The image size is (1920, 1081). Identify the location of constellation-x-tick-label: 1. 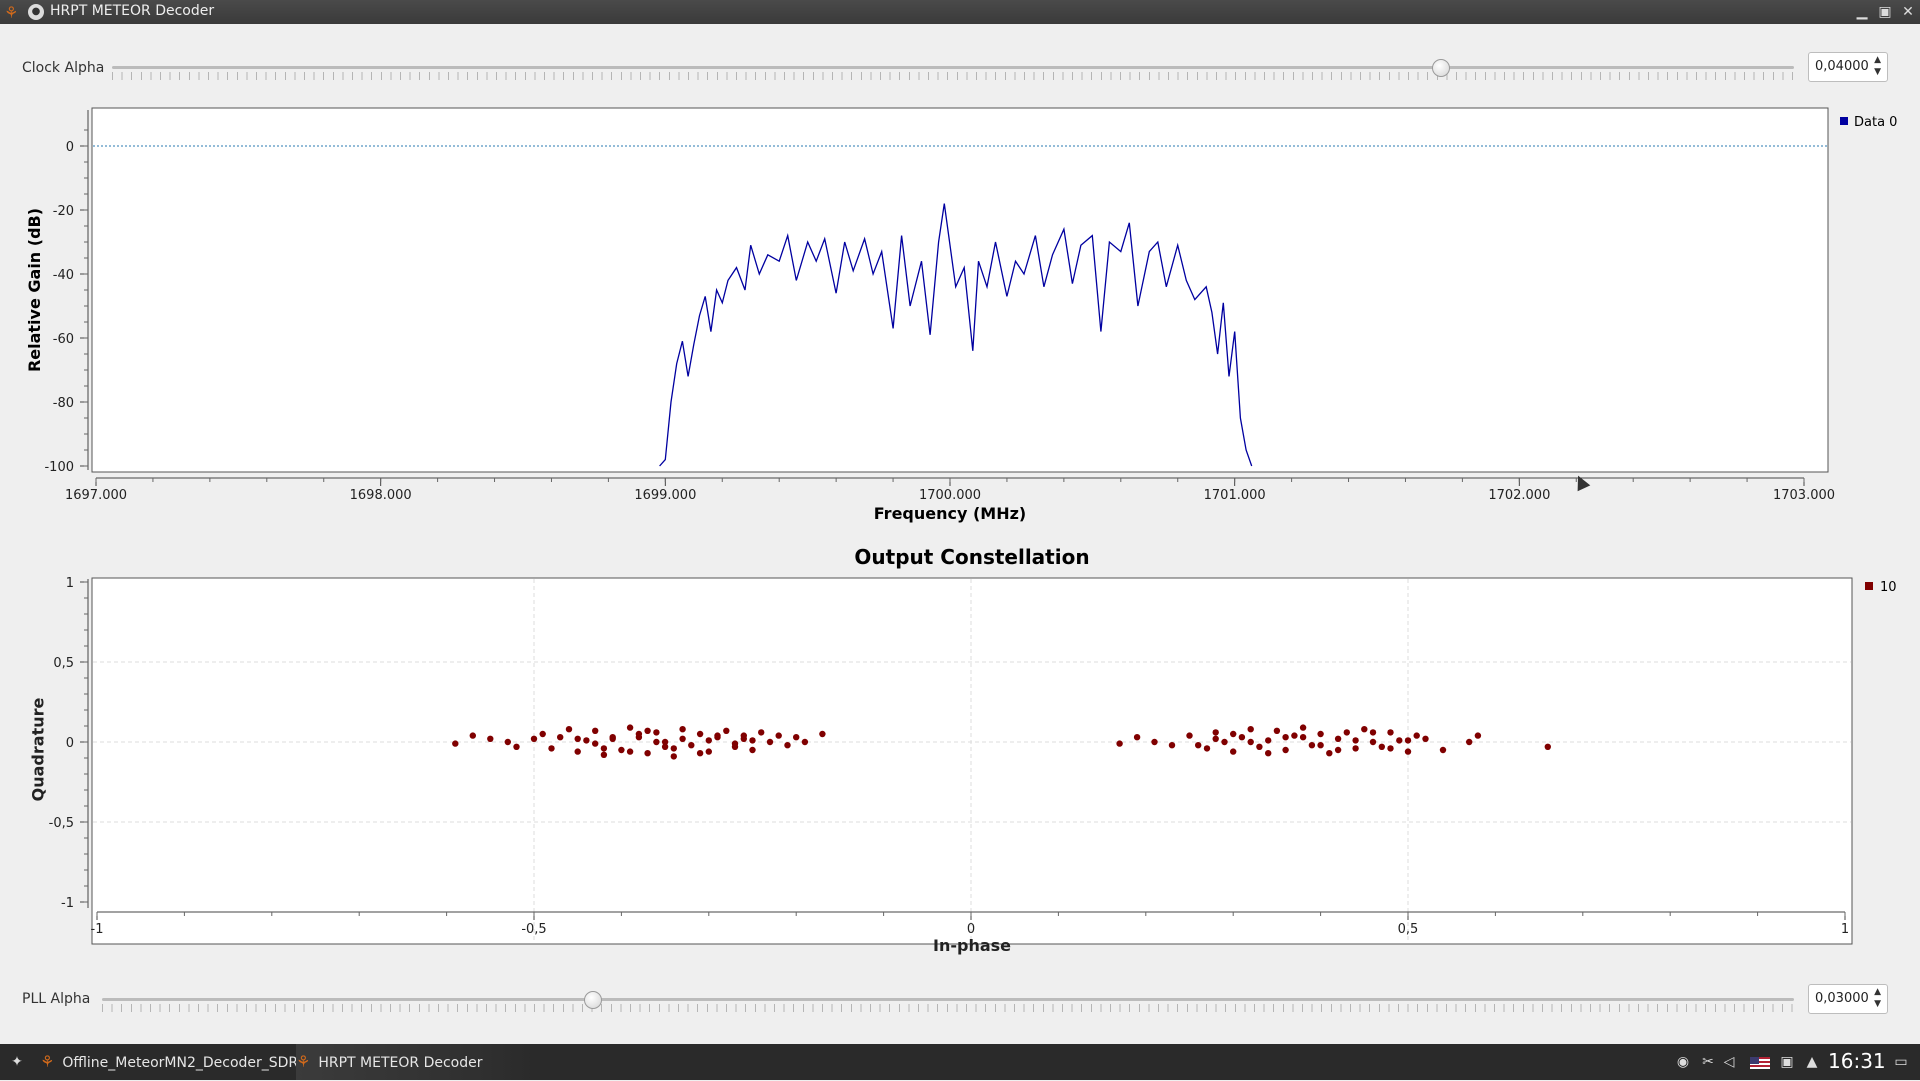
(1845, 929).